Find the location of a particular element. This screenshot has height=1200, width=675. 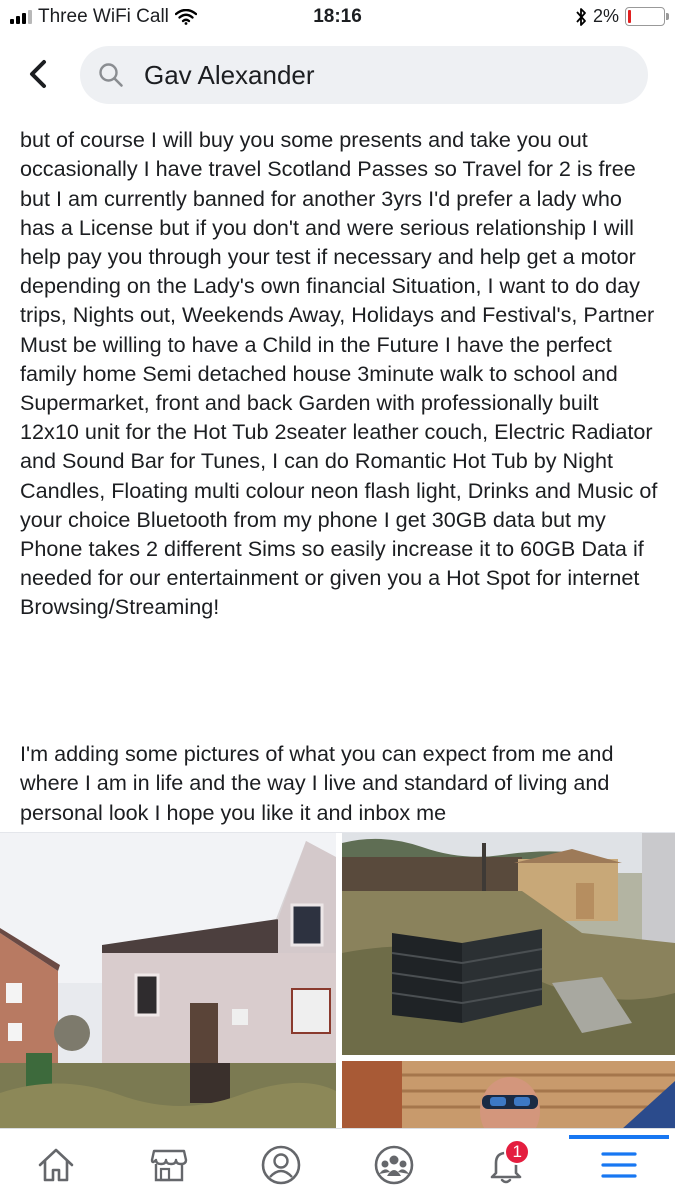

photo-selfie is located at coordinates (508, 1094).